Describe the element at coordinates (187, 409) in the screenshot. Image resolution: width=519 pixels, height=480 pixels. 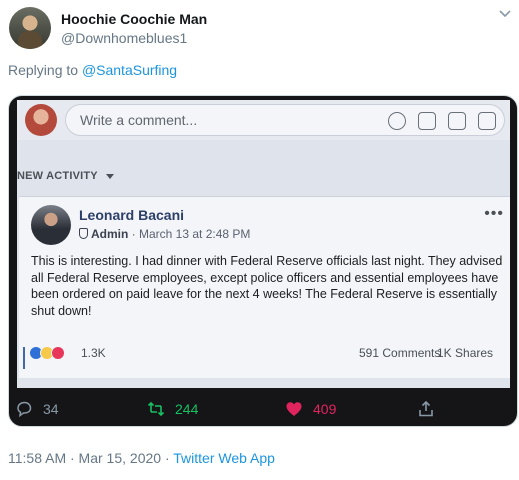
I see `retweet-count: 244` at that location.